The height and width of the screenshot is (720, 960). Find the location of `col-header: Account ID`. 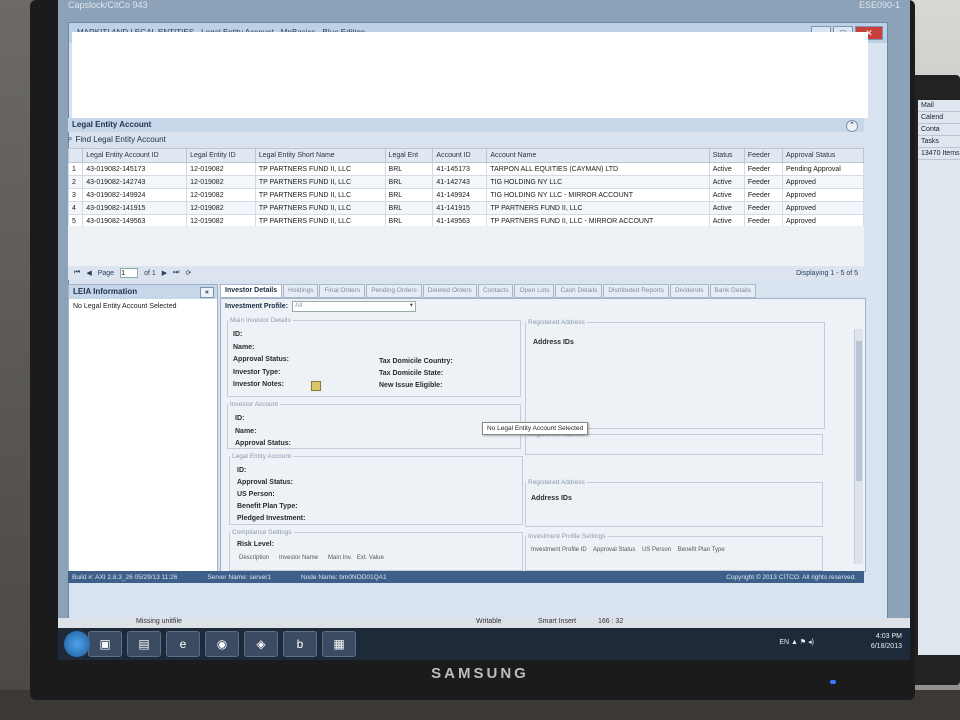

col-header: Account ID is located at coordinates (460, 155).